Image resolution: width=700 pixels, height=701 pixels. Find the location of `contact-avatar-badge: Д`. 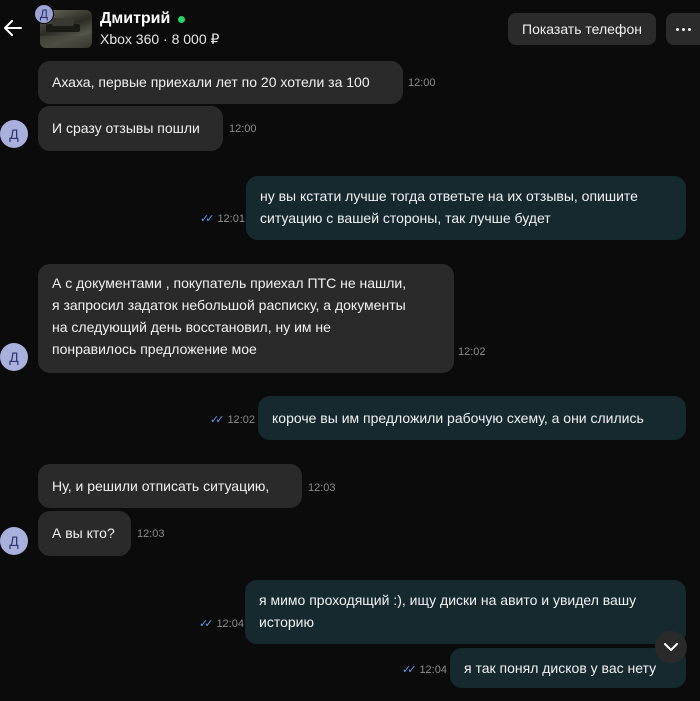

contact-avatar-badge: Д is located at coordinates (44, 14).